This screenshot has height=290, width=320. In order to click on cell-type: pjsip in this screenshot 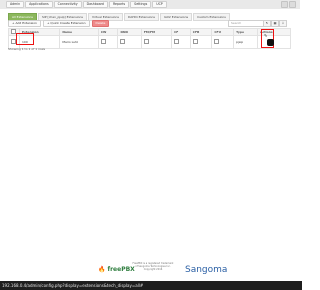, I will do `click(246, 42)`.